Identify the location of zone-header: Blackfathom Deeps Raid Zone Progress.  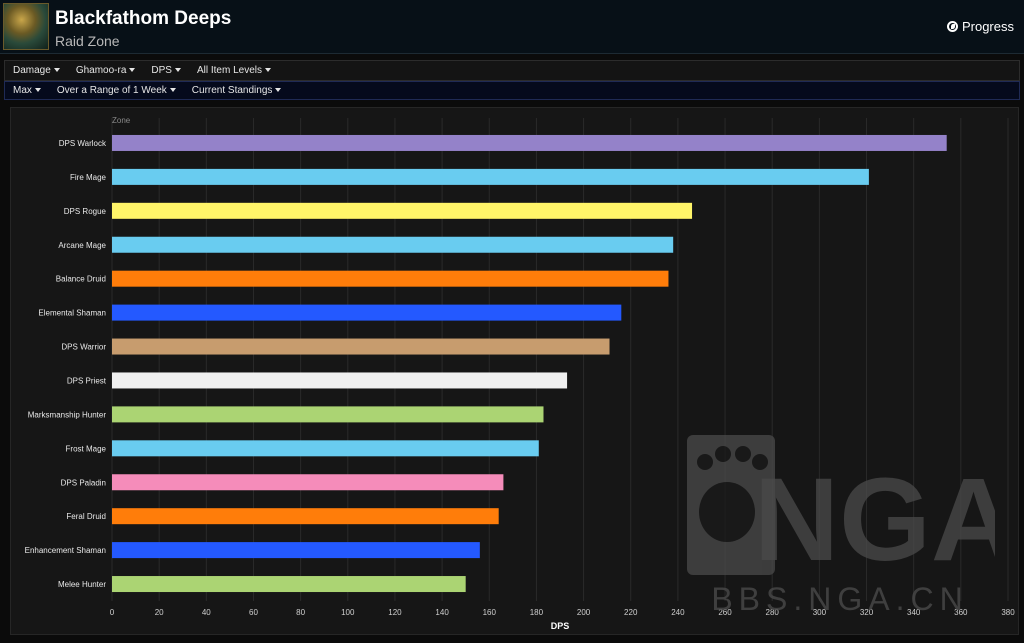
(512, 27).